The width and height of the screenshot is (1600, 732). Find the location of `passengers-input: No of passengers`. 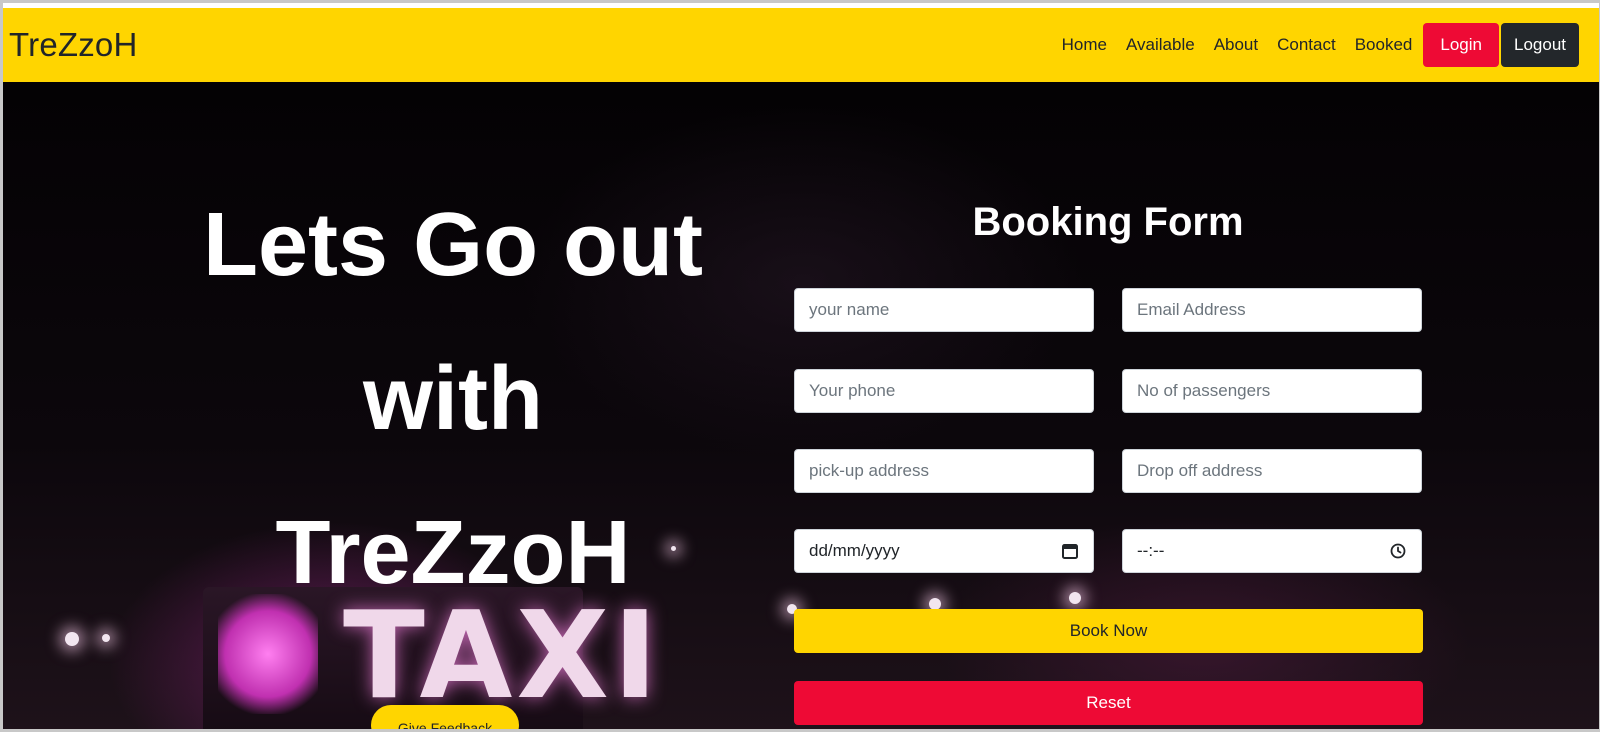

passengers-input: No of passengers is located at coordinates (1272, 391).